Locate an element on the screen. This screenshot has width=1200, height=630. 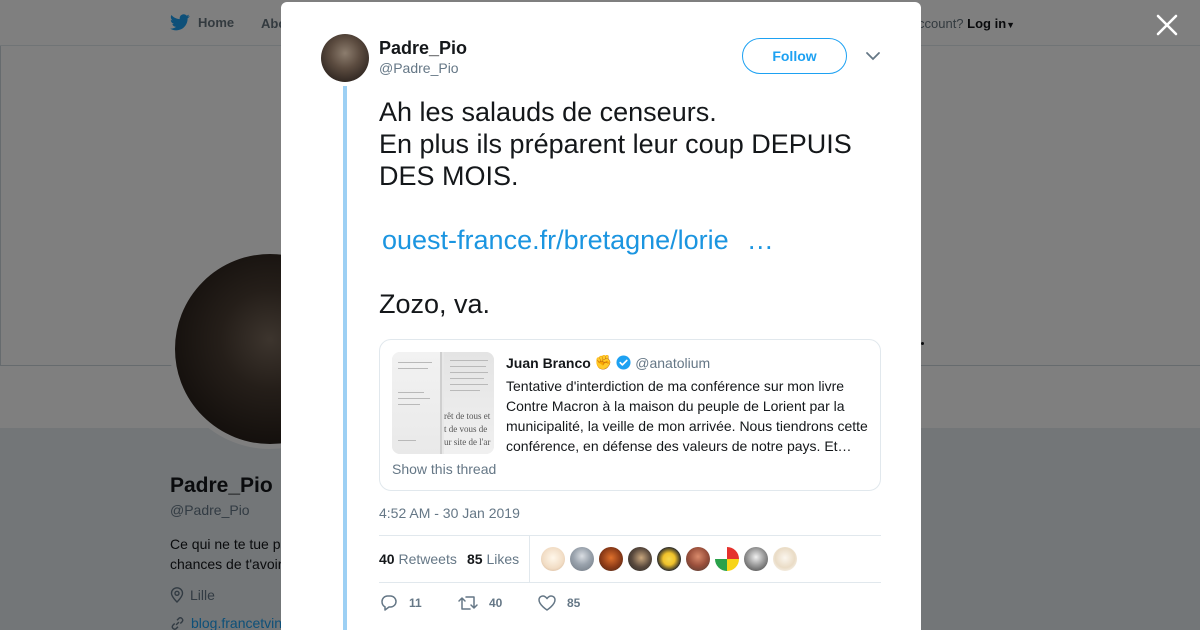
author-handle: @Padre_Pio is located at coordinates (419, 68).